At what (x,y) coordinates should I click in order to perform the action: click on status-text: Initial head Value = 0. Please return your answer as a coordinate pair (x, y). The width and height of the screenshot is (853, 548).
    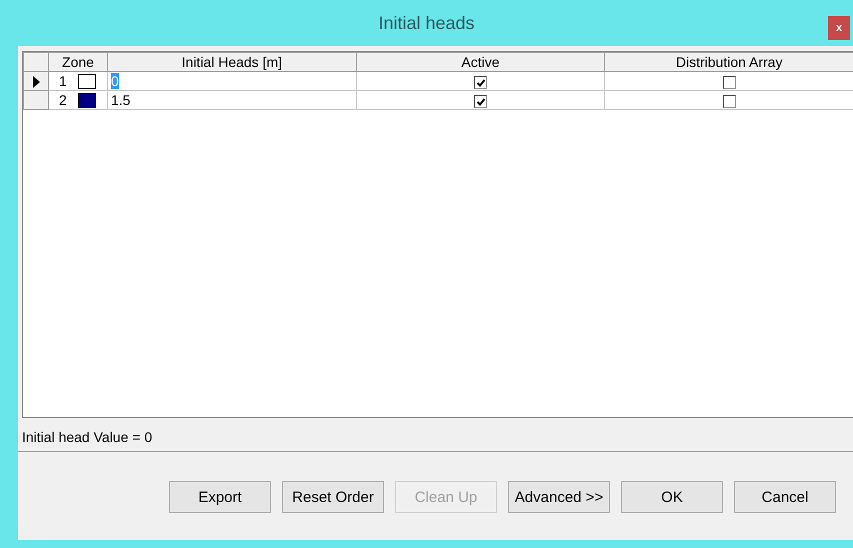
    Looking at the image, I should click on (435, 435).